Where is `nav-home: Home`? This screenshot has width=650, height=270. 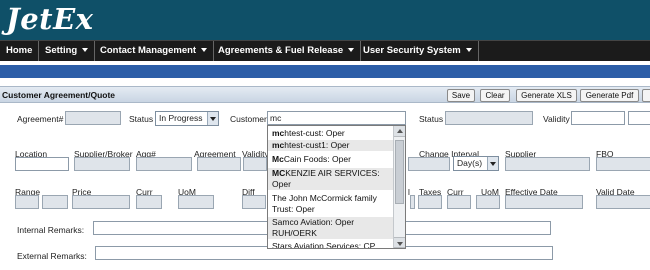
nav-home: Home is located at coordinates (20, 51).